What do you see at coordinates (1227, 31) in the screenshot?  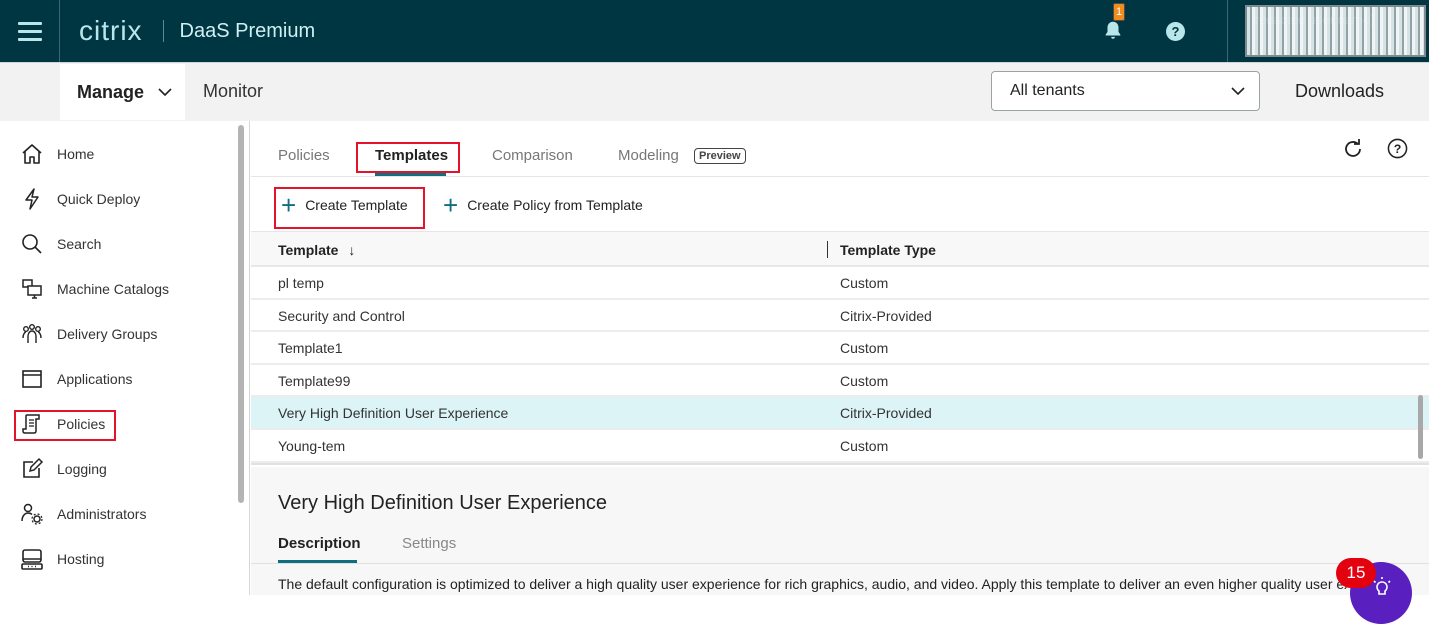 I see `user-divider` at bounding box center [1227, 31].